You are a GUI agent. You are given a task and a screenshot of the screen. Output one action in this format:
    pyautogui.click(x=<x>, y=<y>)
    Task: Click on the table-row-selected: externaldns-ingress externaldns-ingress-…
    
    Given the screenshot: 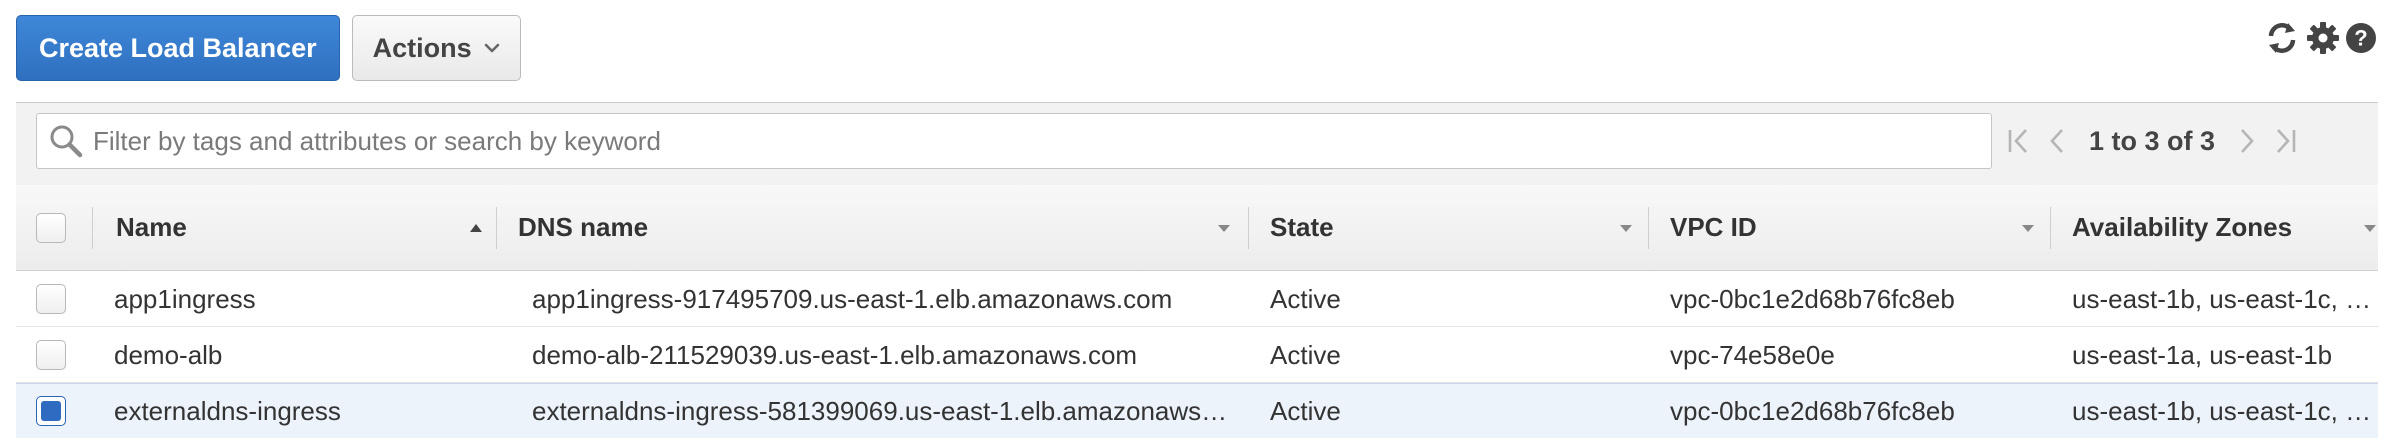 What is the action you would take?
    pyautogui.click(x=1197, y=410)
    